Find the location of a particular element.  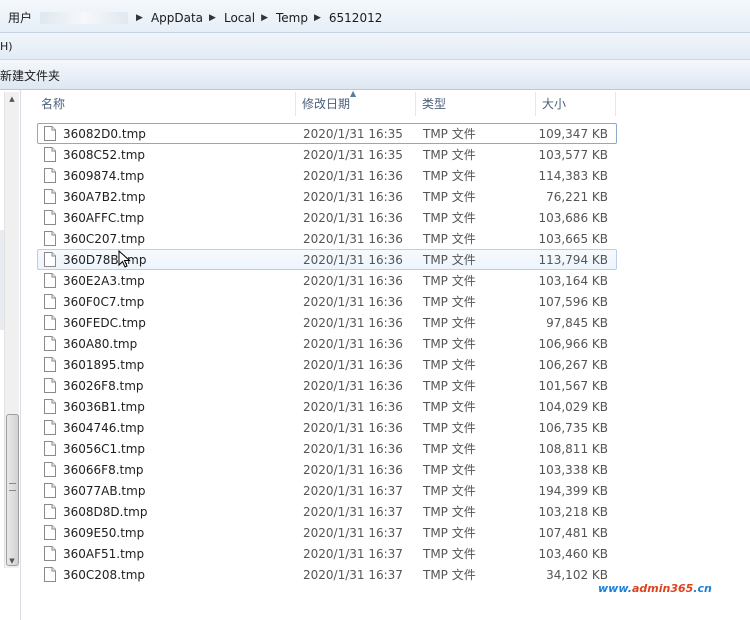

file-name: 36077AB.tmp is located at coordinates (104, 491).